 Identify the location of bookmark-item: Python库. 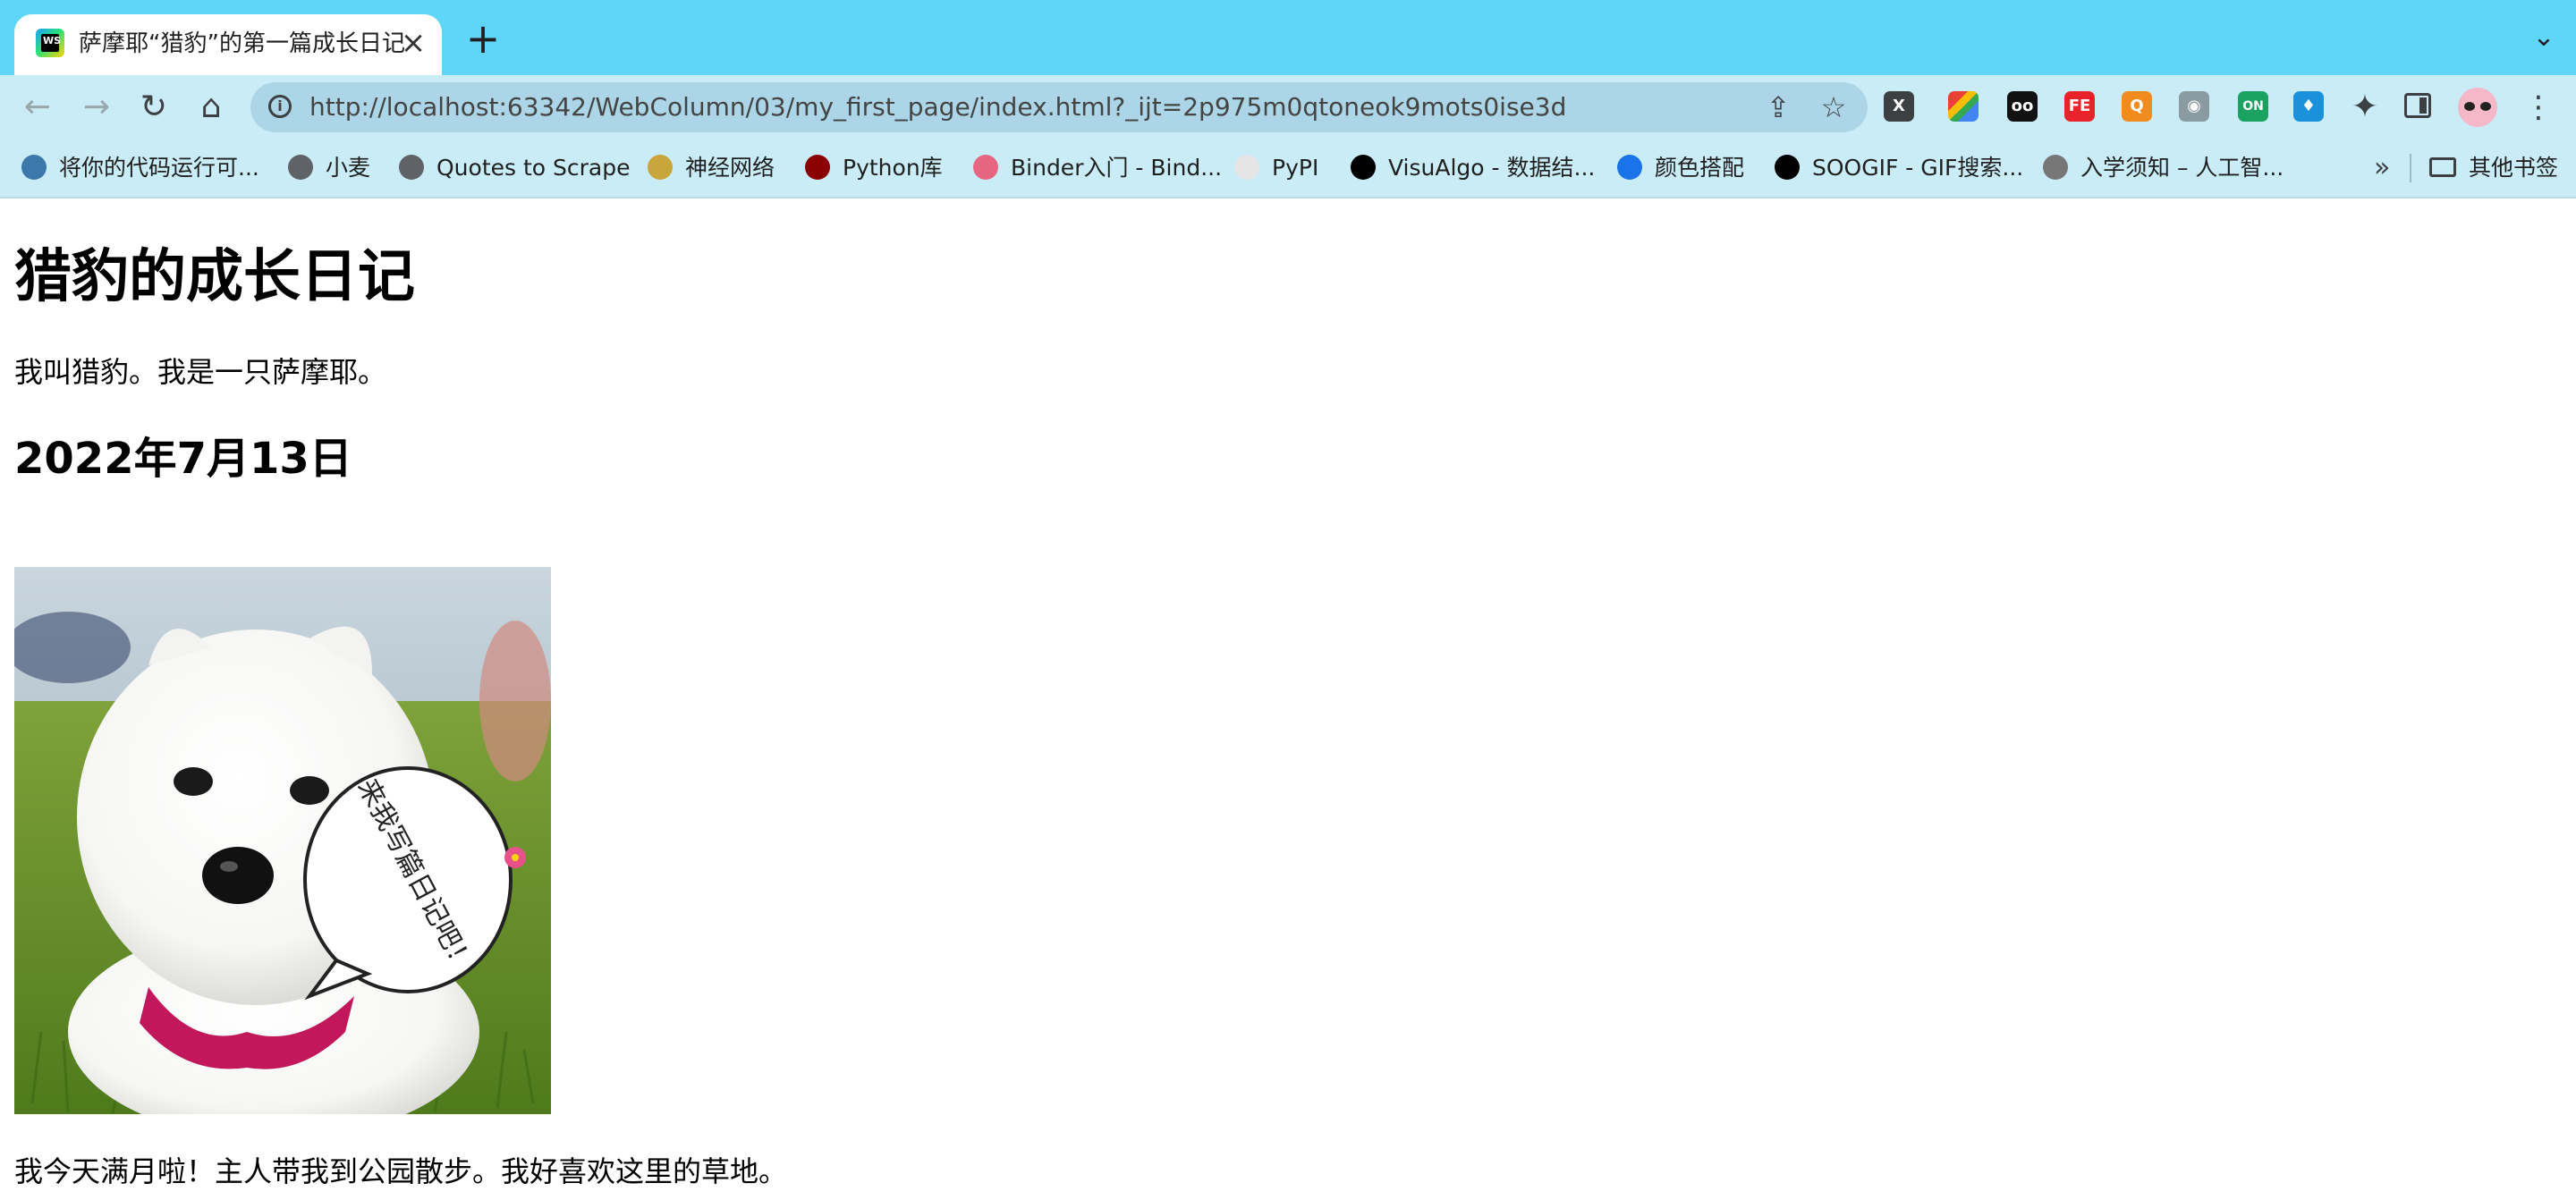
(874, 168).